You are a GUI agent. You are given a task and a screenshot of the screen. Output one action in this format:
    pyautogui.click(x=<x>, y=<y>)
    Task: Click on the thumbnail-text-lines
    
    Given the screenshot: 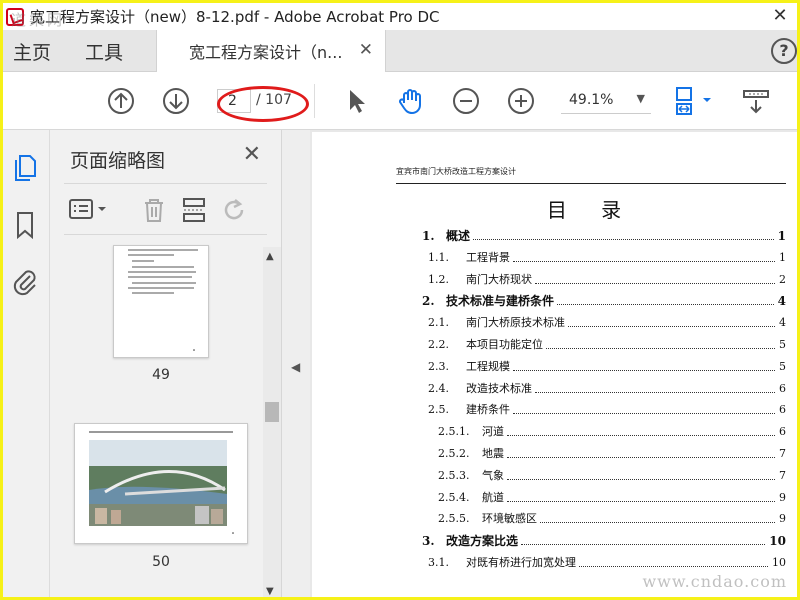 What is the action you would take?
    pyautogui.click(x=163, y=300)
    